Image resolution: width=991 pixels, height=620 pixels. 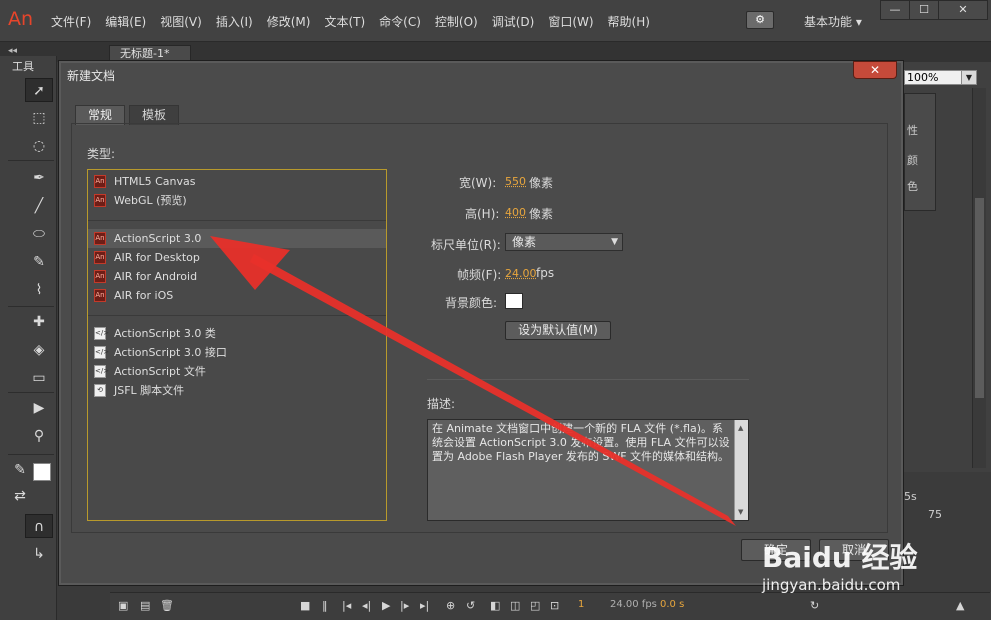 What do you see at coordinates (400, 21) in the screenshot?
I see `menu-commands: 命令(C)` at bounding box center [400, 21].